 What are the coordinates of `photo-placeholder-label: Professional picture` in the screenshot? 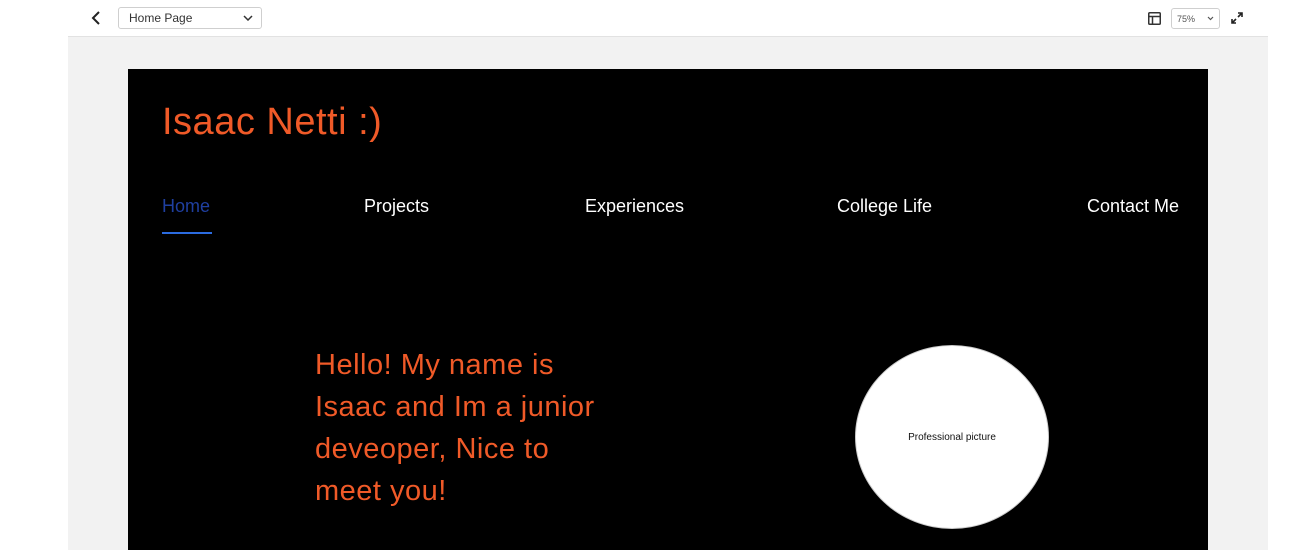 It's located at (952, 437).